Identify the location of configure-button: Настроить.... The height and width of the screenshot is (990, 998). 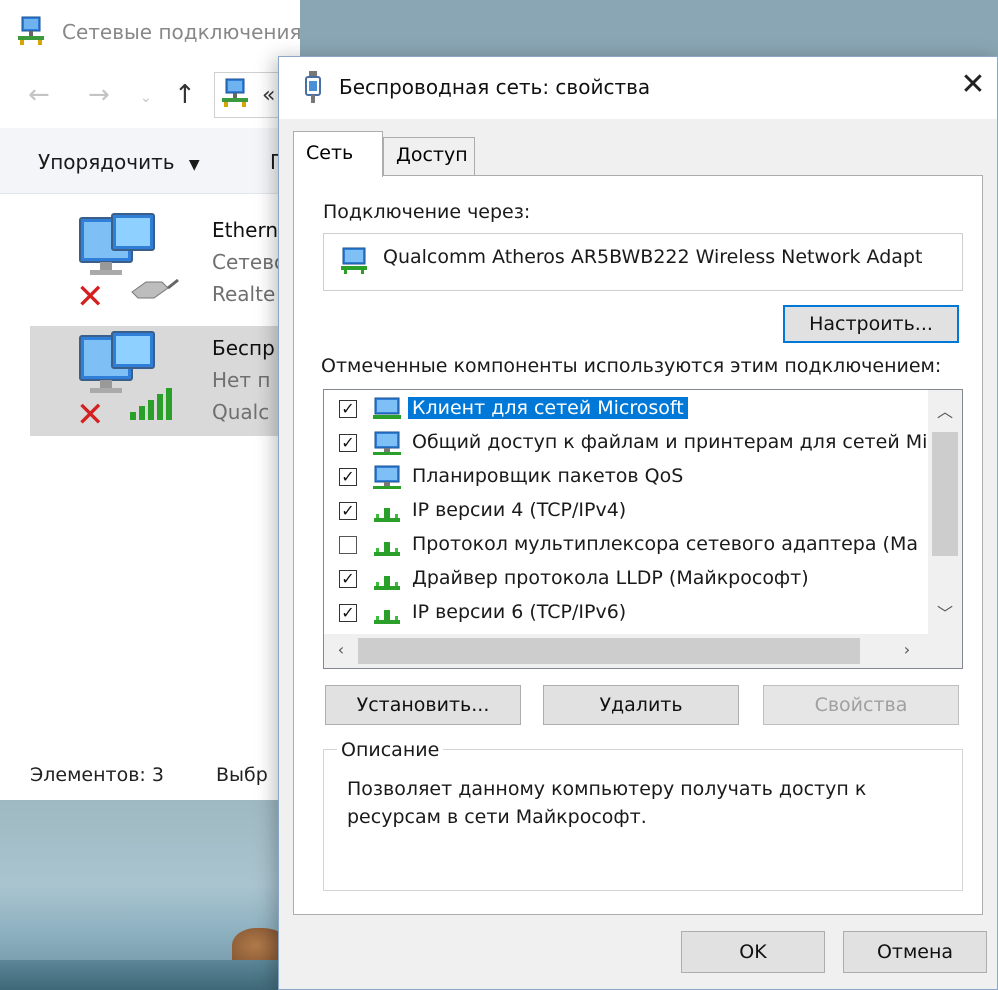
(871, 324).